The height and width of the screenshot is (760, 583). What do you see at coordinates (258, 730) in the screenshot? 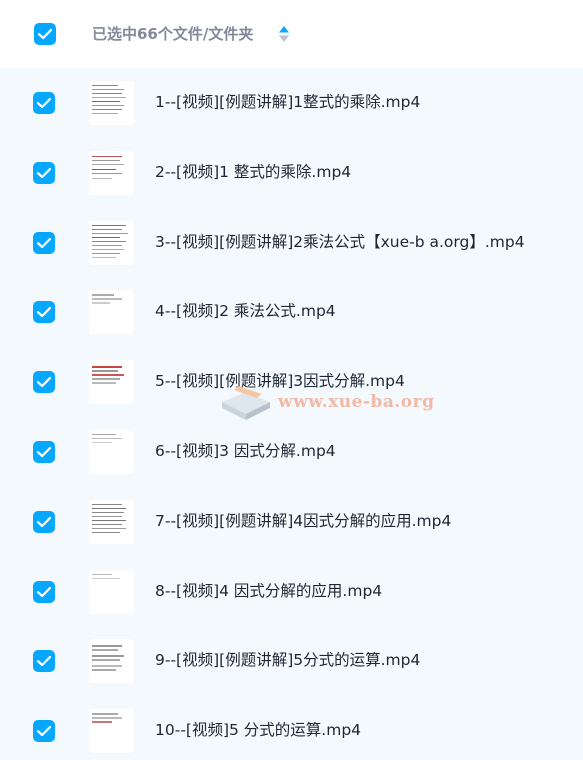
I see `file-name: 10--[视频]5 分式的运算.mp4` at bounding box center [258, 730].